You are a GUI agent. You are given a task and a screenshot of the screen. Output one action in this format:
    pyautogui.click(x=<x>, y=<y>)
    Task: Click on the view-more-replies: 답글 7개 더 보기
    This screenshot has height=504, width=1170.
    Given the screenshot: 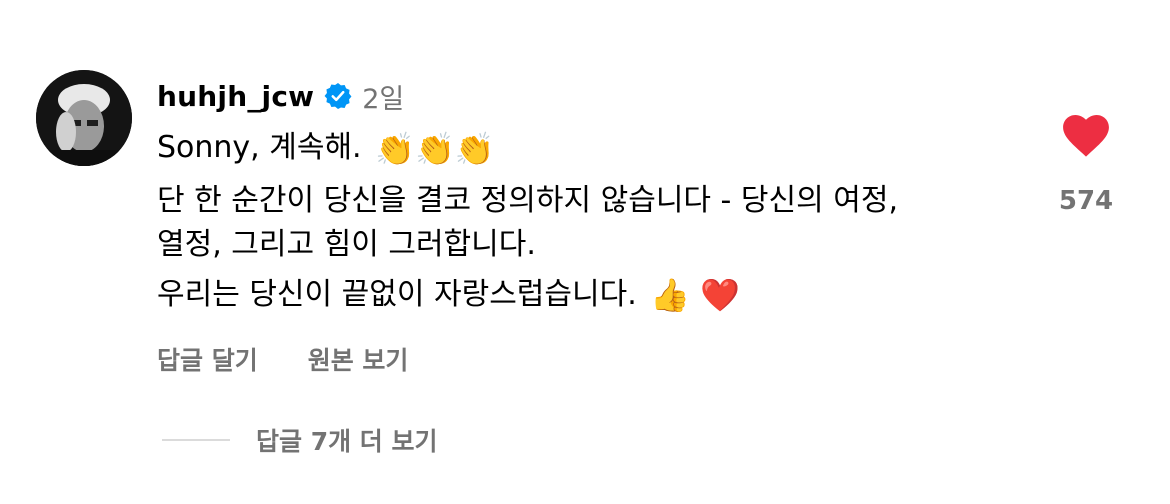 What is the action you would take?
    pyautogui.click(x=300, y=440)
    